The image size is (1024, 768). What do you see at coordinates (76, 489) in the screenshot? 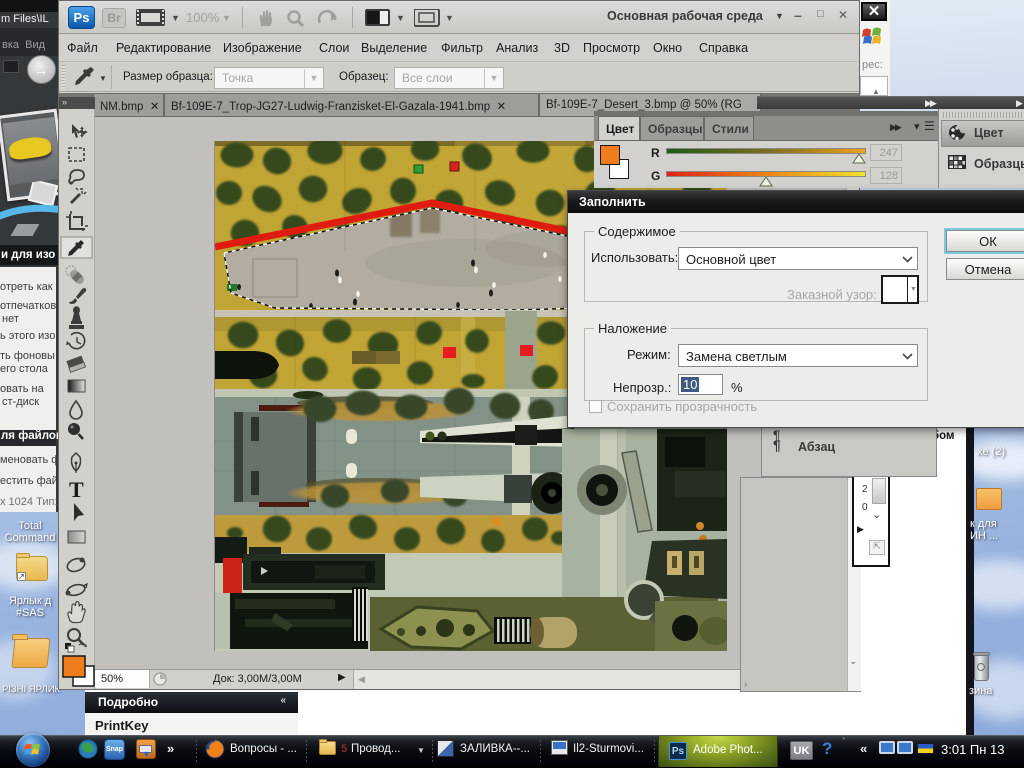
I see `svg-text: T` at bounding box center [76, 489].